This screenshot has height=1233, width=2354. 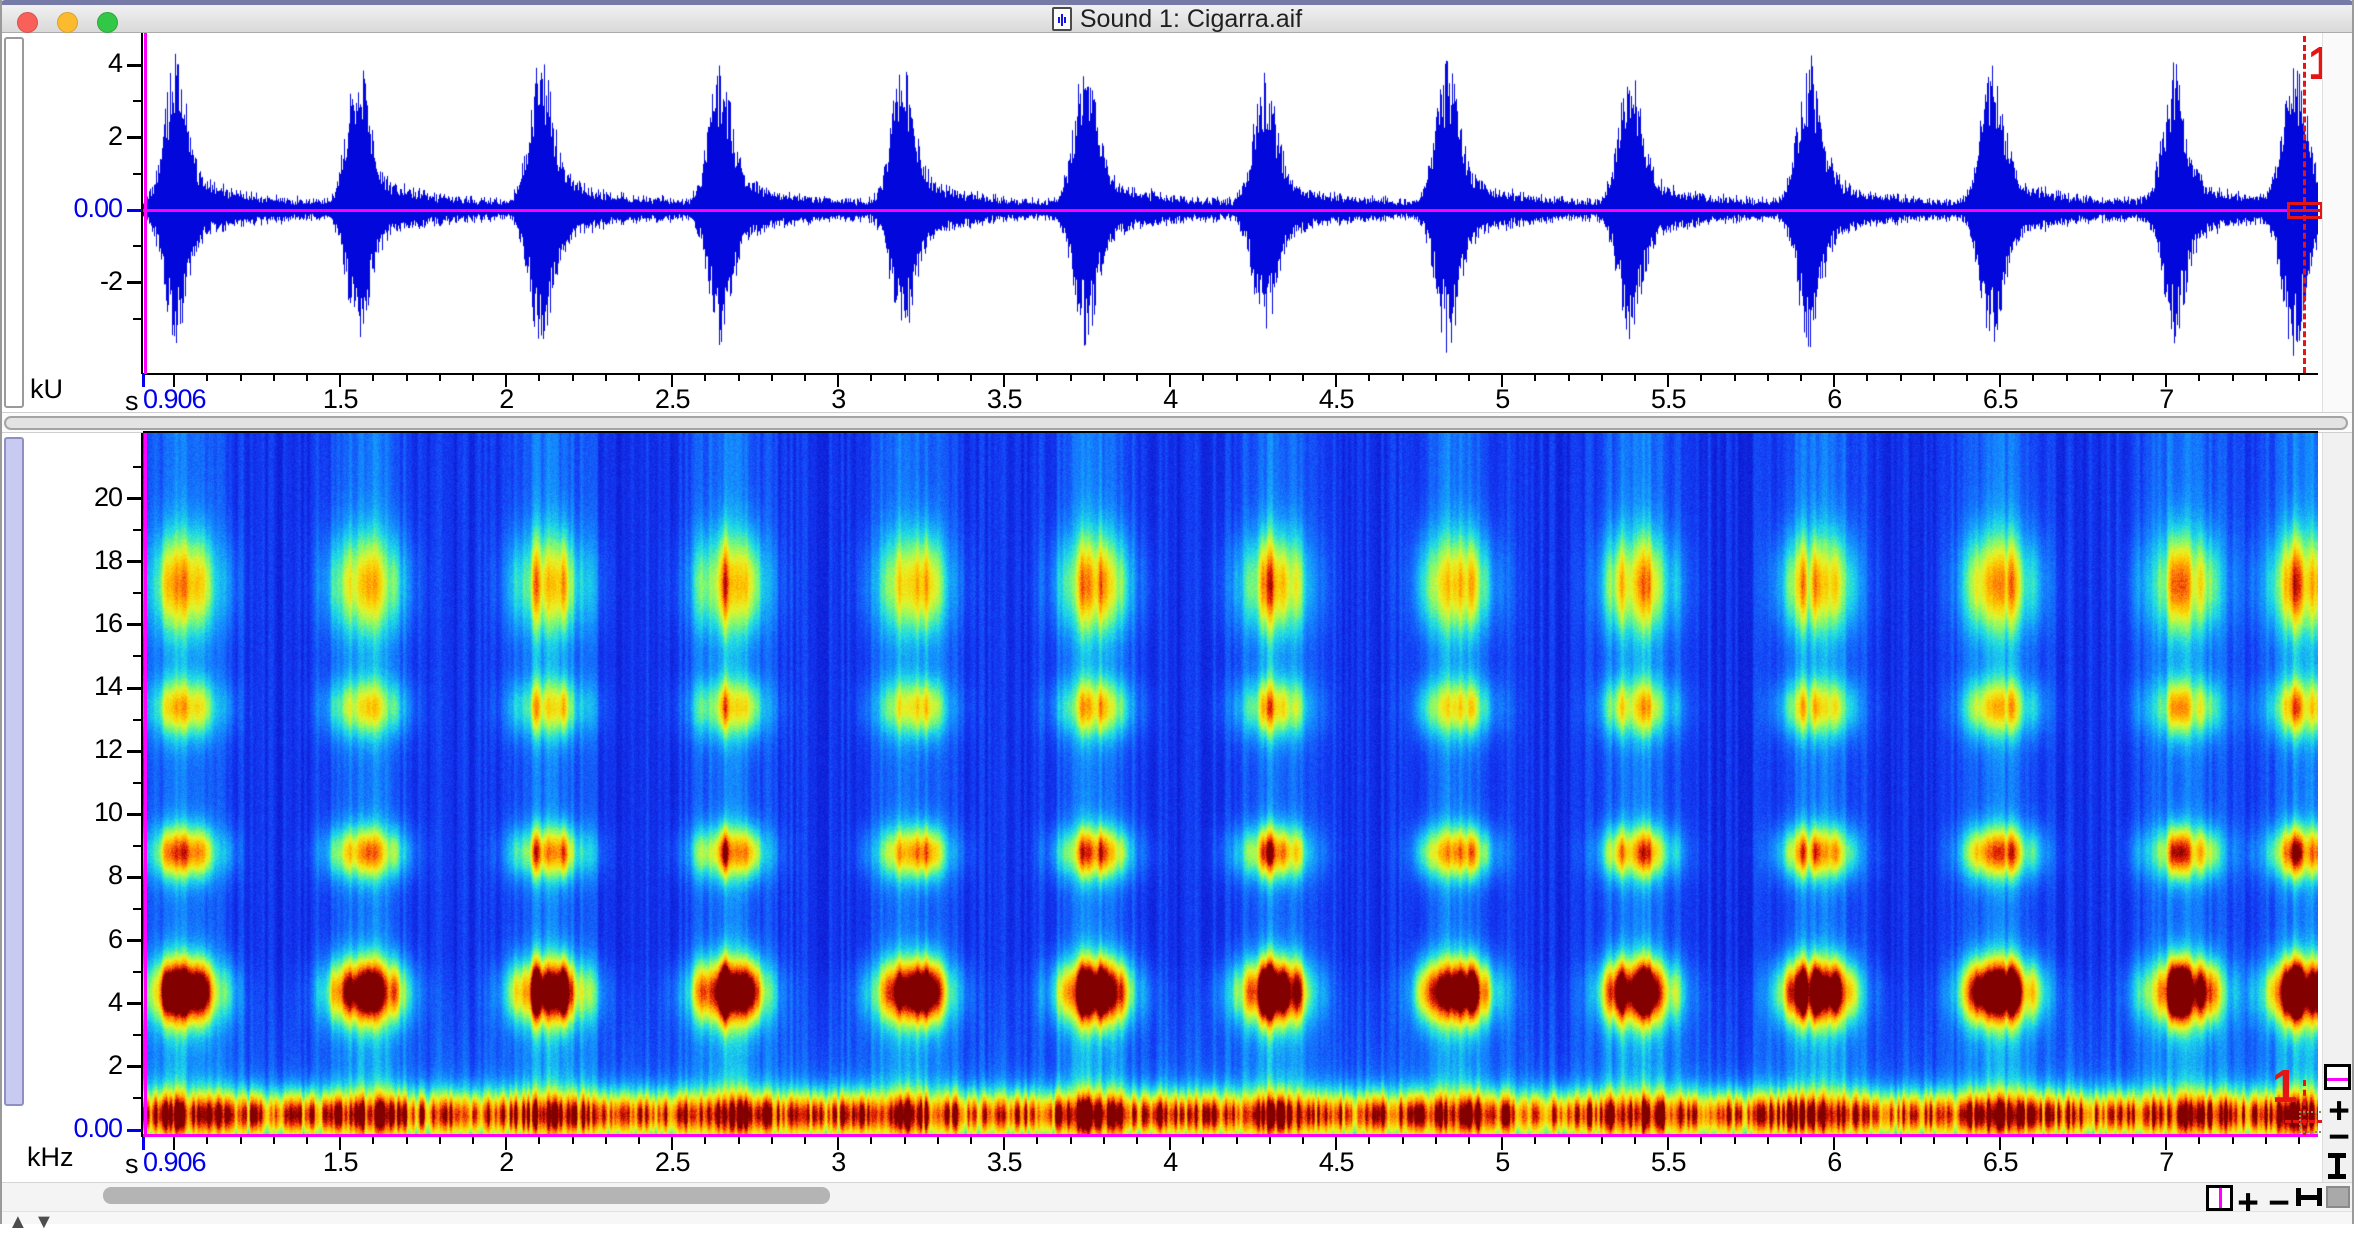 I want to click on spectrogram-pane-selector-strip, so click(x=14, y=771).